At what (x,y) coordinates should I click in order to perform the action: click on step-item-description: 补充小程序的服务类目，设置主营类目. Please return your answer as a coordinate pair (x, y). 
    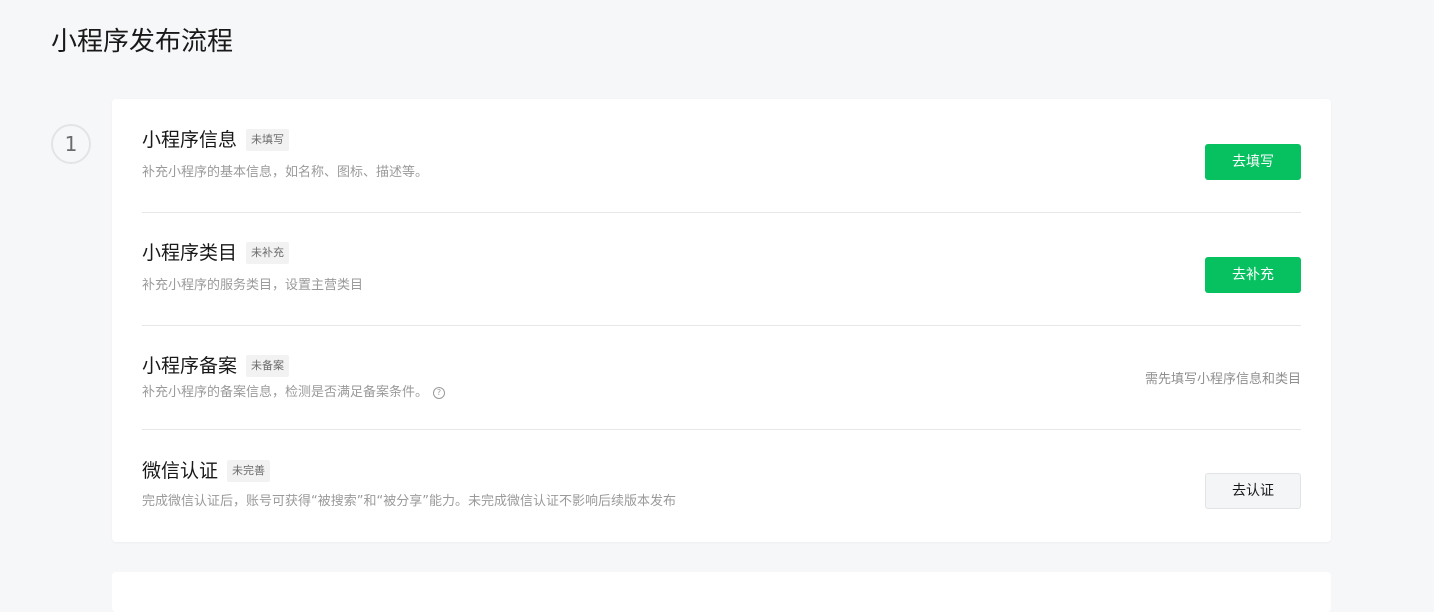
    Looking at the image, I should click on (253, 285).